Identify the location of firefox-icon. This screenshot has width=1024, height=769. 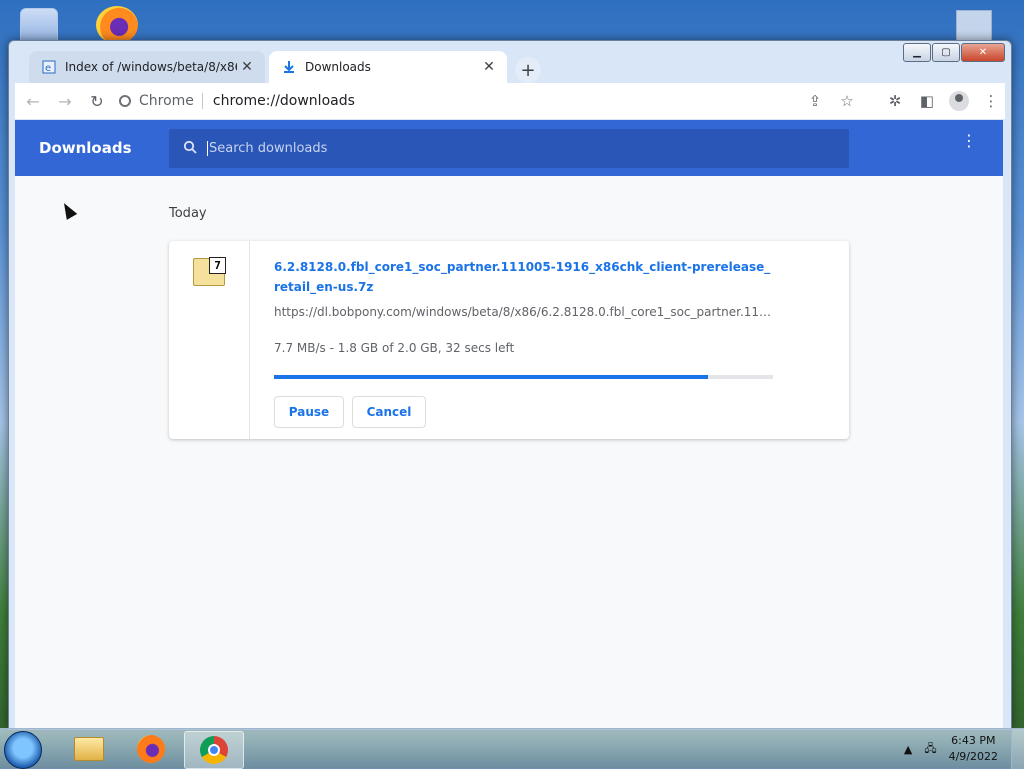
(151, 749).